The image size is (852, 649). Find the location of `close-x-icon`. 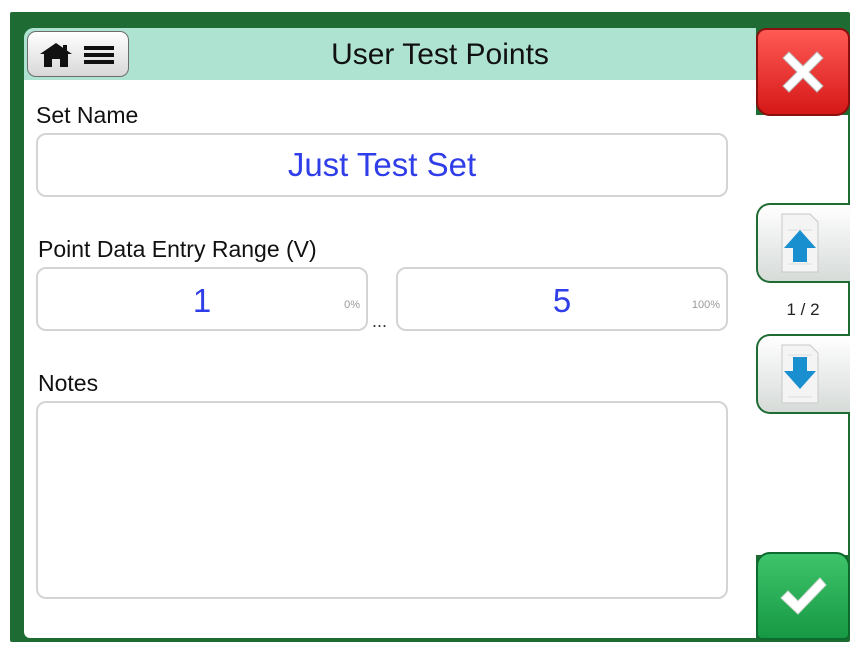

close-x-icon is located at coordinates (803, 72).